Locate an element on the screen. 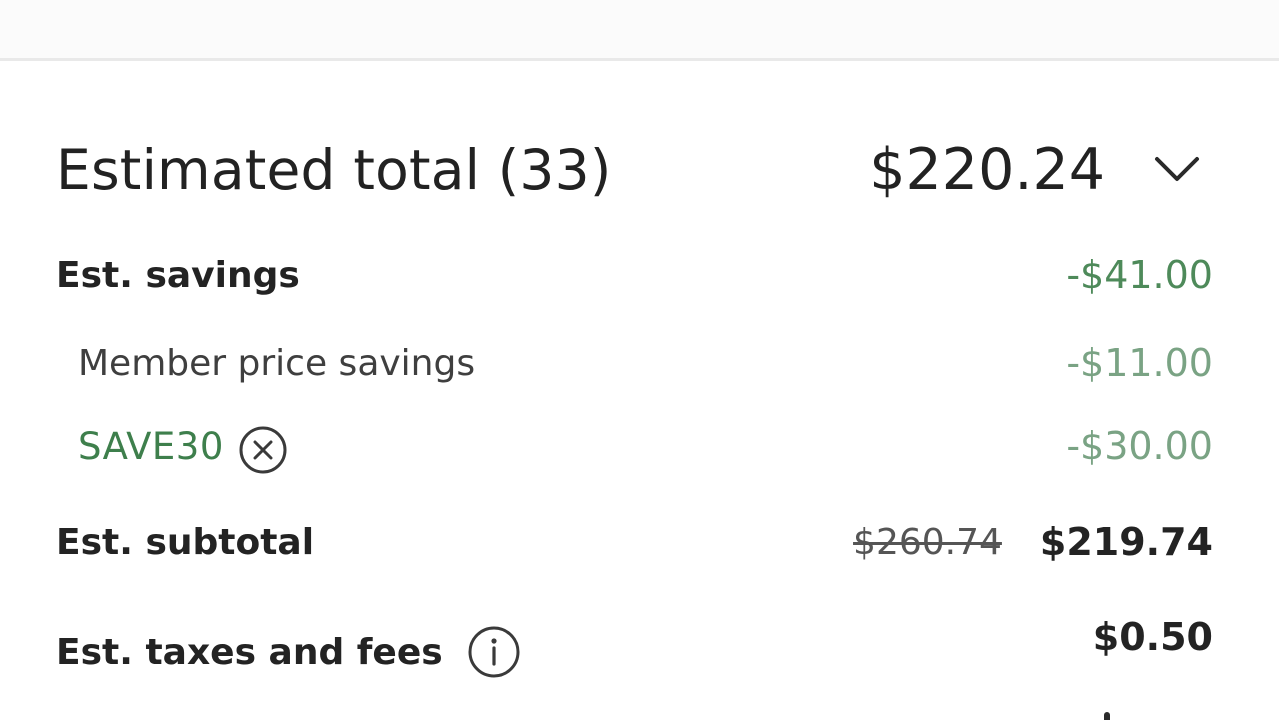 The image size is (1279, 720). original-price: $260.74 is located at coordinates (927, 542).